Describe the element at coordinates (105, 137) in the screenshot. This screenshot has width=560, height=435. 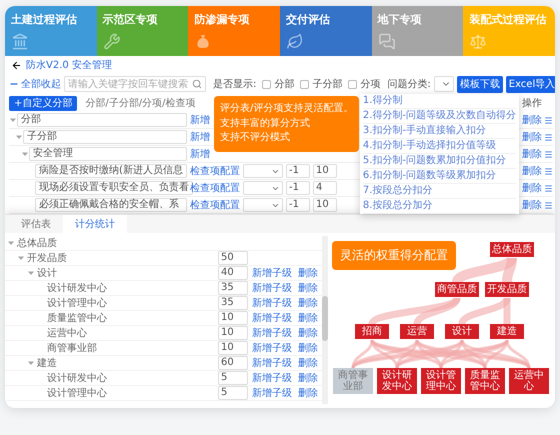
I see `name-field: 子分部` at that location.